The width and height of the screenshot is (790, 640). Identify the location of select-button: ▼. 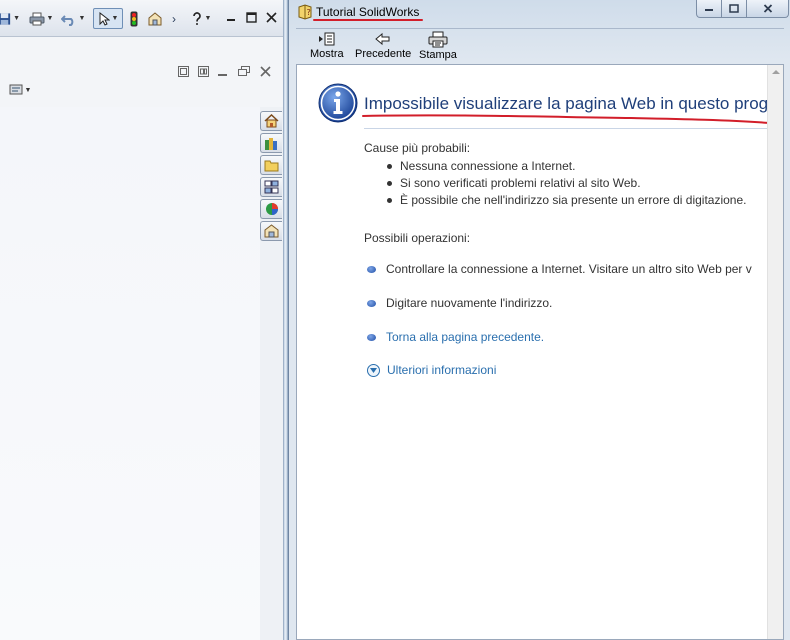
(108, 18).